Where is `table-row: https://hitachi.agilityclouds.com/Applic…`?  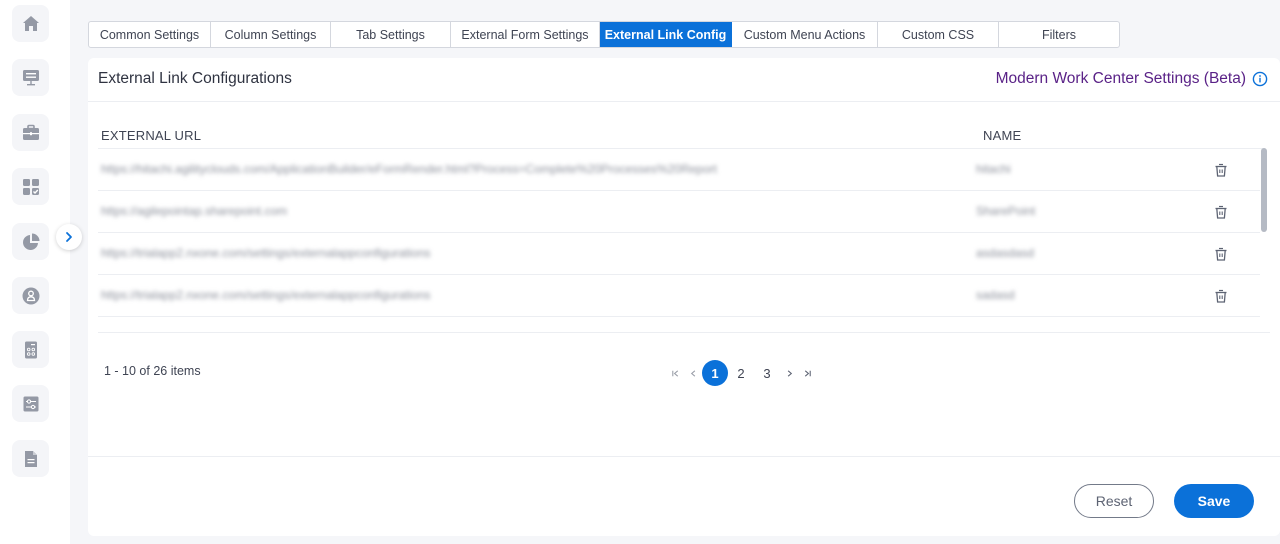 table-row: https://hitachi.agilityclouds.com/Applic… is located at coordinates (679, 170).